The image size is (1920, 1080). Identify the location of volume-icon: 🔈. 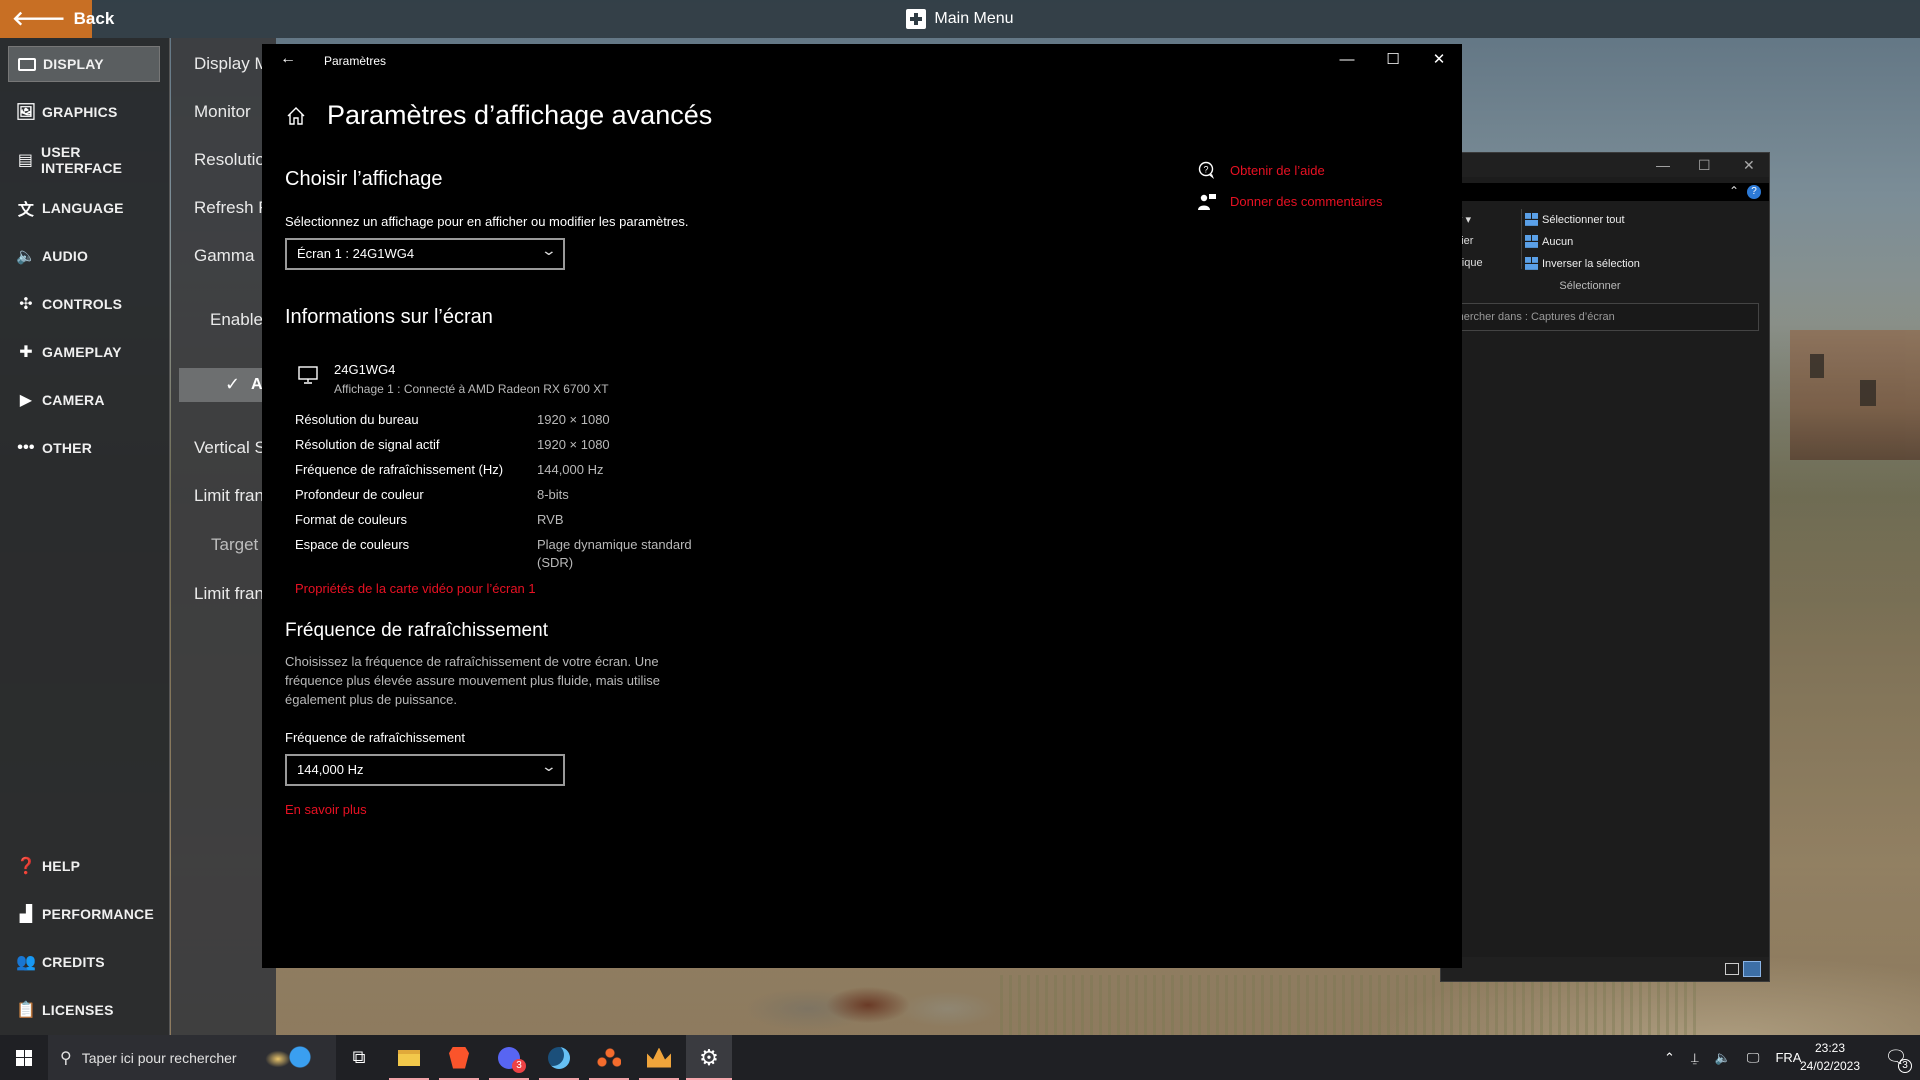
(1723, 1058).